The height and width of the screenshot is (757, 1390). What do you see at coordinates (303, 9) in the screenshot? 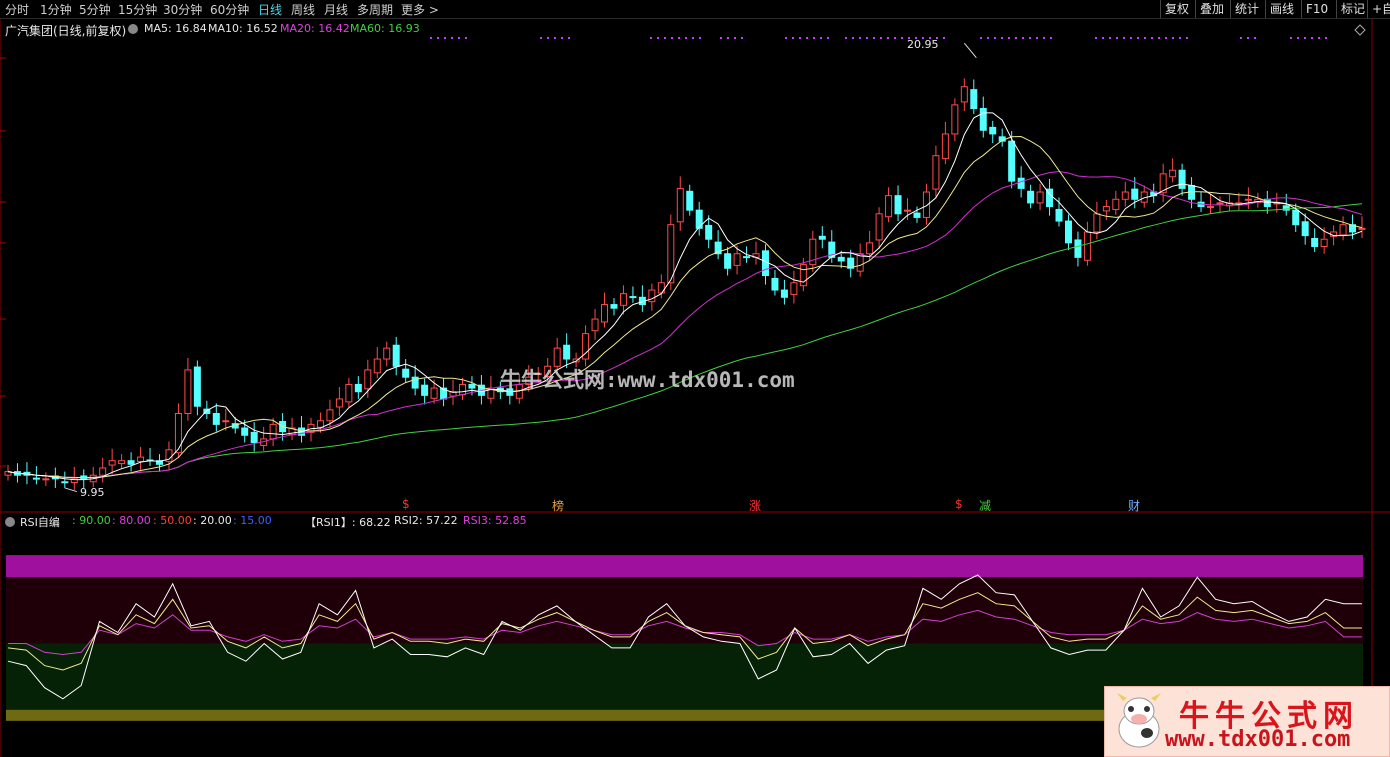
I see `period-tab-7: 周线` at bounding box center [303, 9].